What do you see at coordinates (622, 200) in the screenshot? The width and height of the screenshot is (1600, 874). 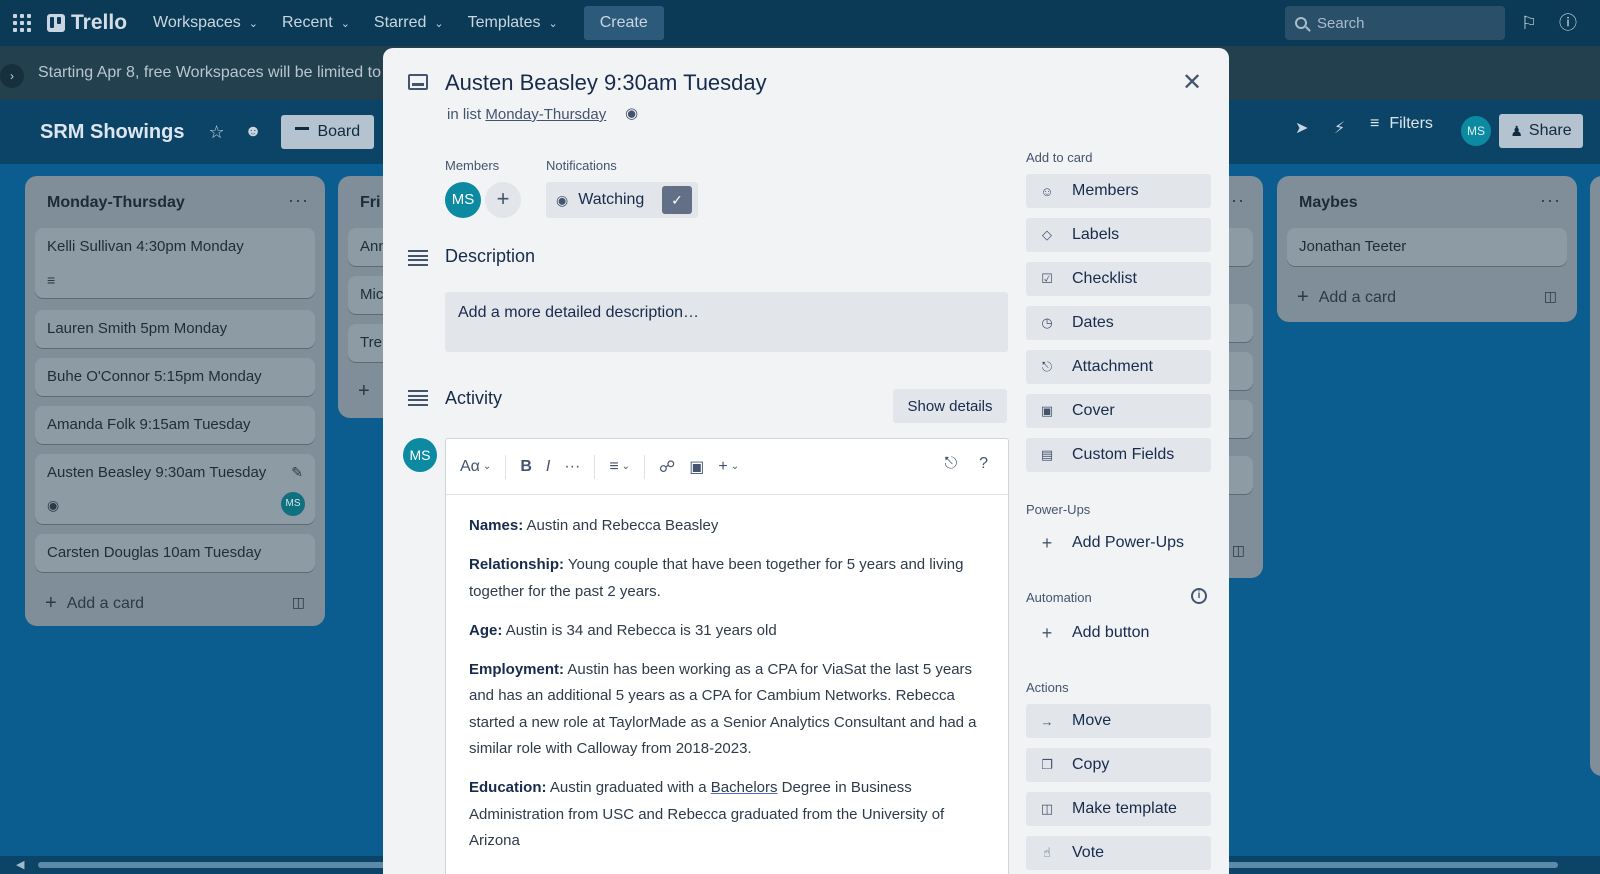 I see `watch-button: ◉ Watching ✓` at bounding box center [622, 200].